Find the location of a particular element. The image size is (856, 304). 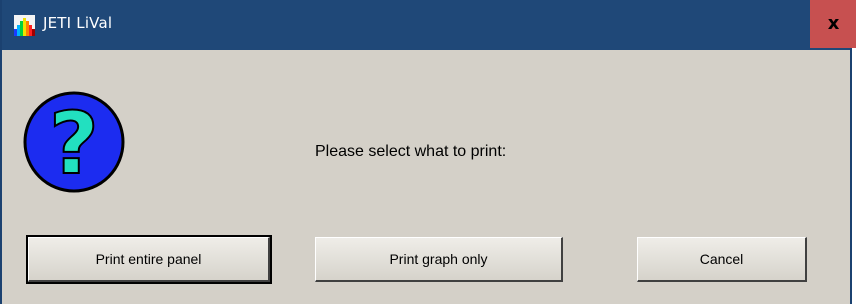

app-spectrum-icon is located at coordinates (24, 25).